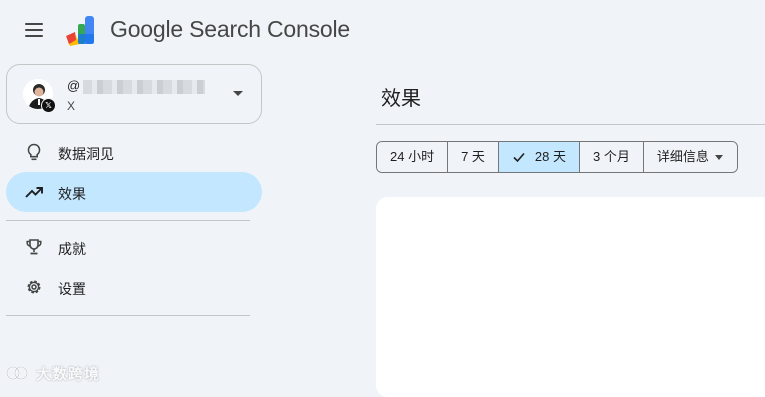 The height and width of the screenshot is (397, 765). What do you see at coordinates (144, 87) in the screenshot?
I see `redacted-account-name` at bounding box center [144, 87].